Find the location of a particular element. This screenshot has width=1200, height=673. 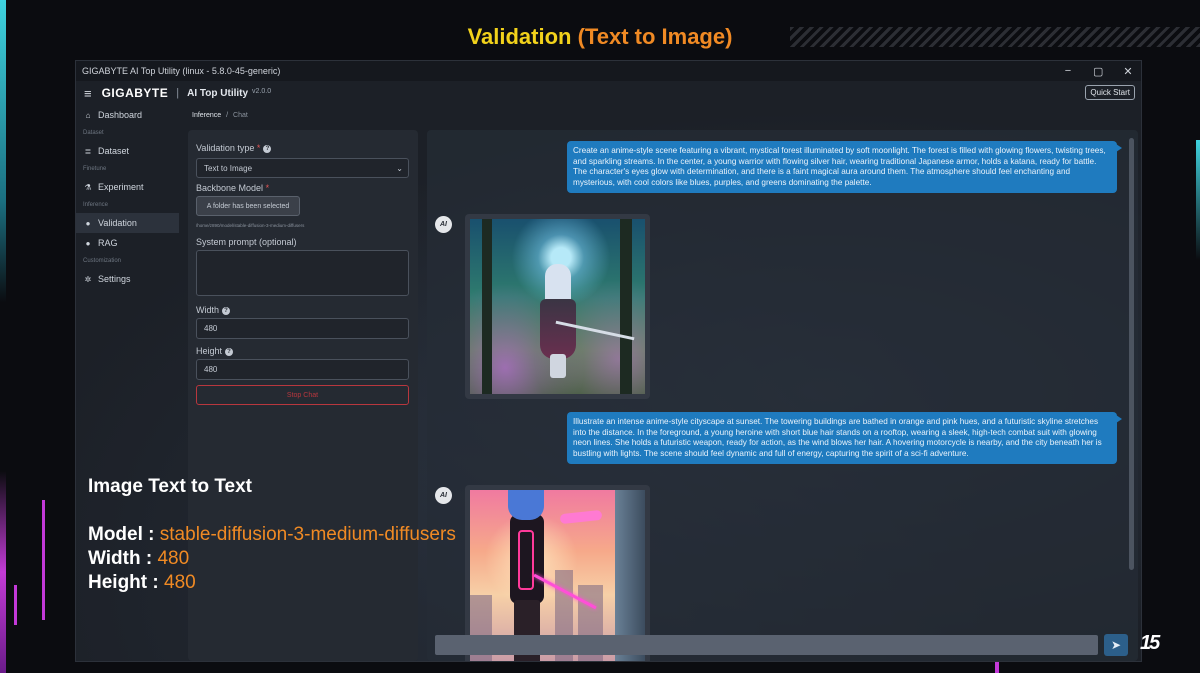

height-input: 480 is located at coordinates (302, 369).